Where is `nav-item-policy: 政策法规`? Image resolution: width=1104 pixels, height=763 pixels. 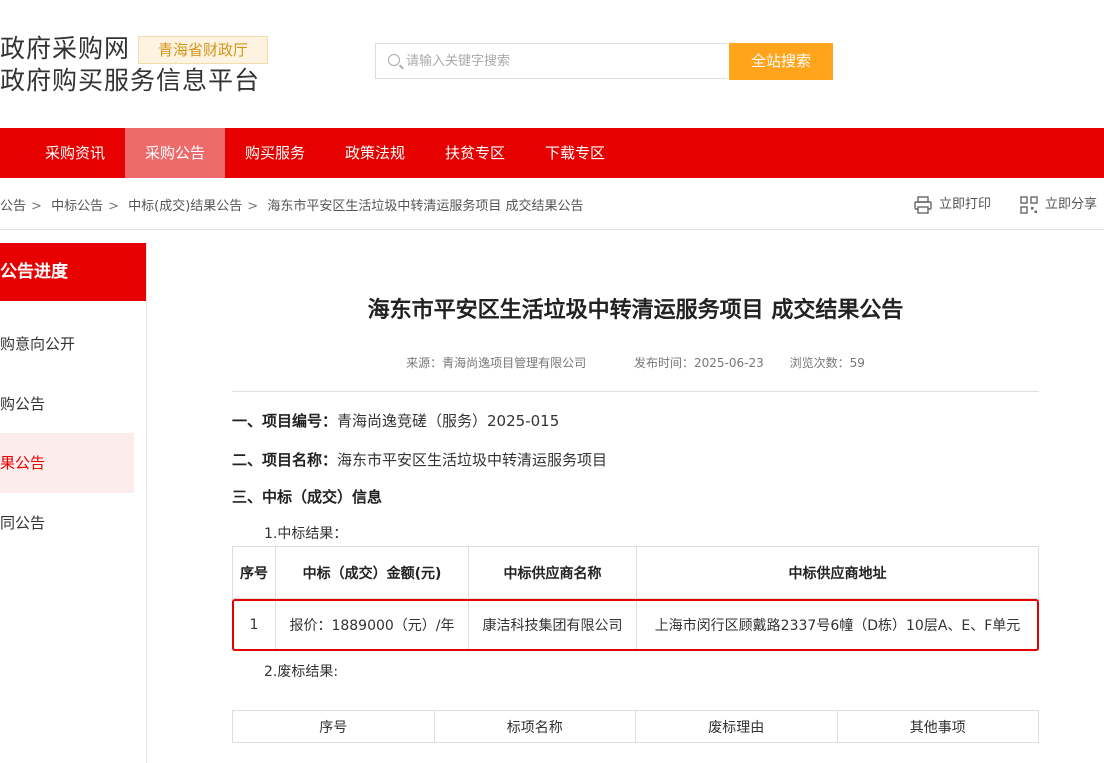
nav-item-policy: 政策法规 is located at coordinates (375, 153).